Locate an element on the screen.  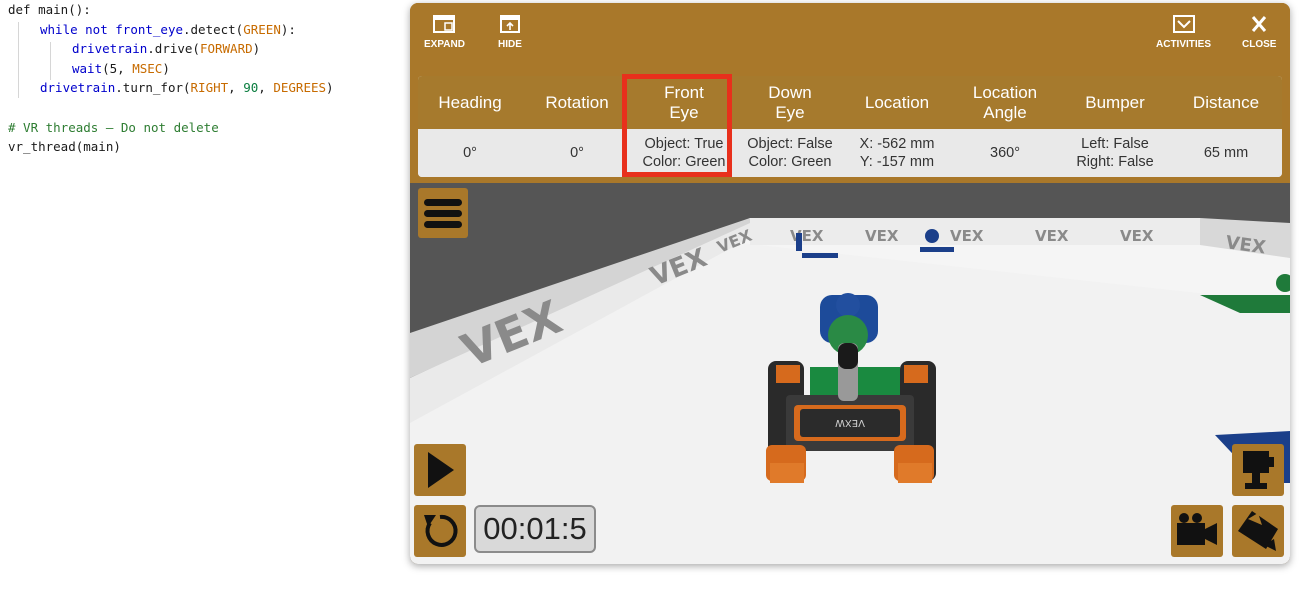
wall-logo-7: VEX is located at coordinates (1052, 236).